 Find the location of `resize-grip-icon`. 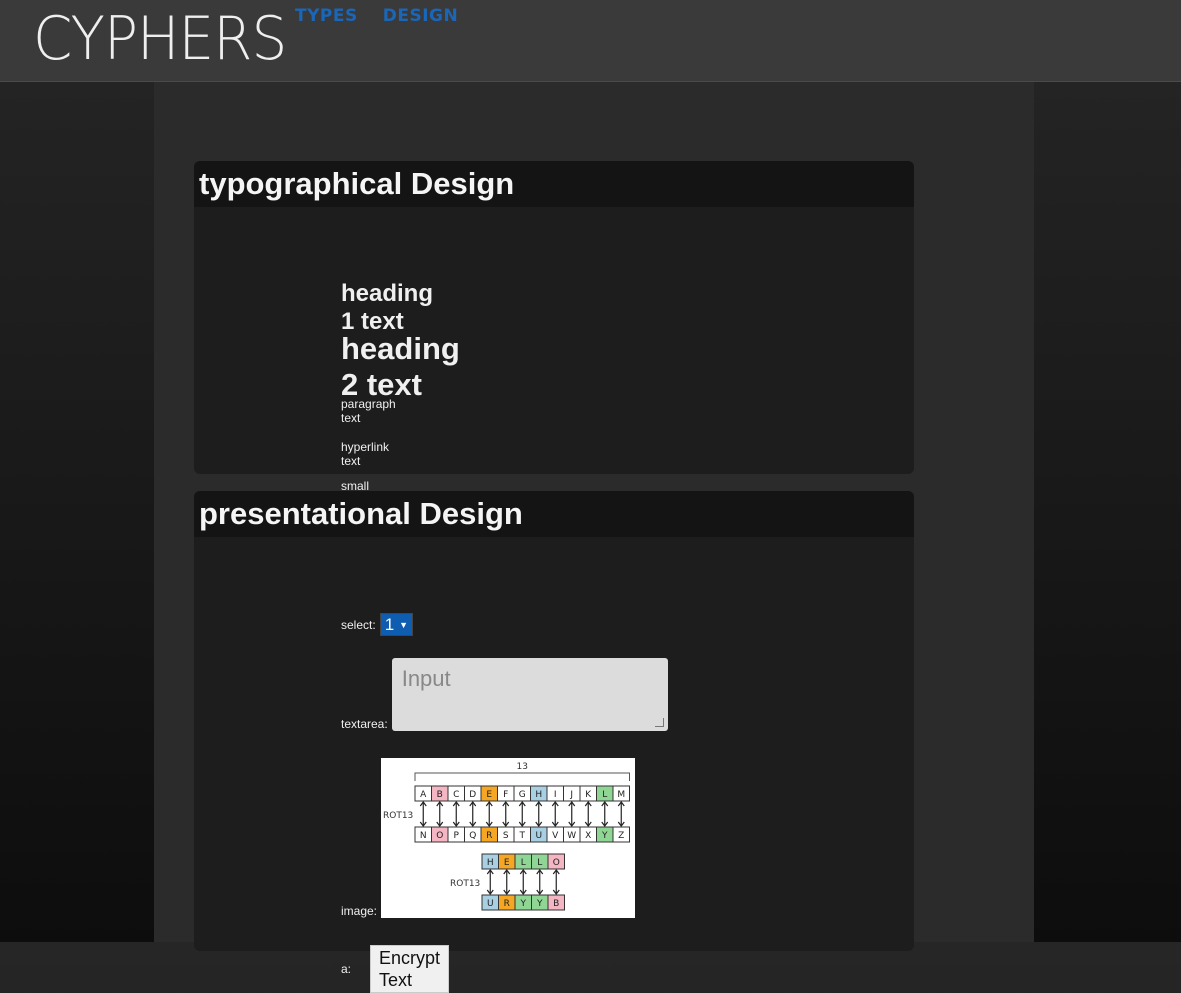

resize-grip-icon is located at coordinates (659, 722).